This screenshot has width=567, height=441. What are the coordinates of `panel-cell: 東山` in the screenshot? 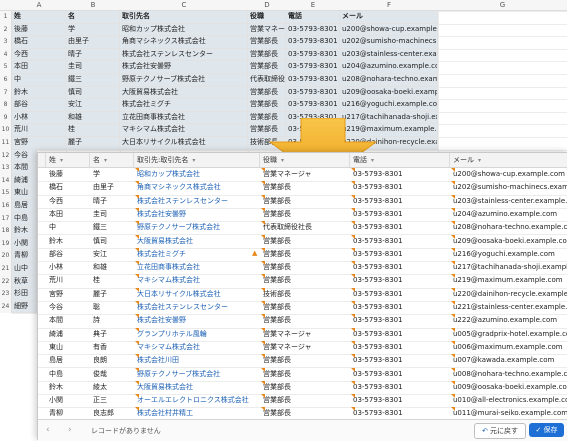 It's located at (68, 347).